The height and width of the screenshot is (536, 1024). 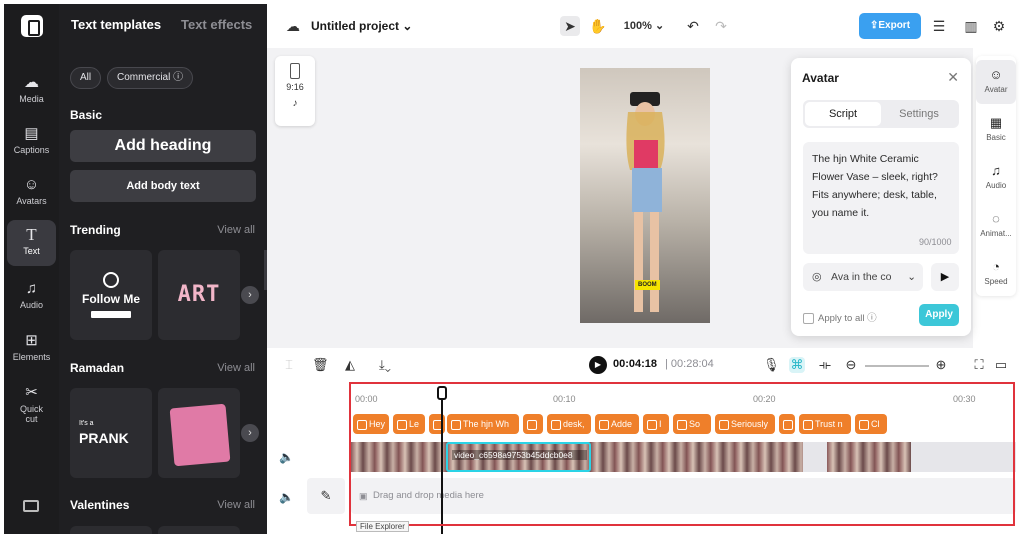 What do you see at coordinates (31, 414) in the screenshot?
I see `rail-label: Quick cut` at bounding box center [31, 414].